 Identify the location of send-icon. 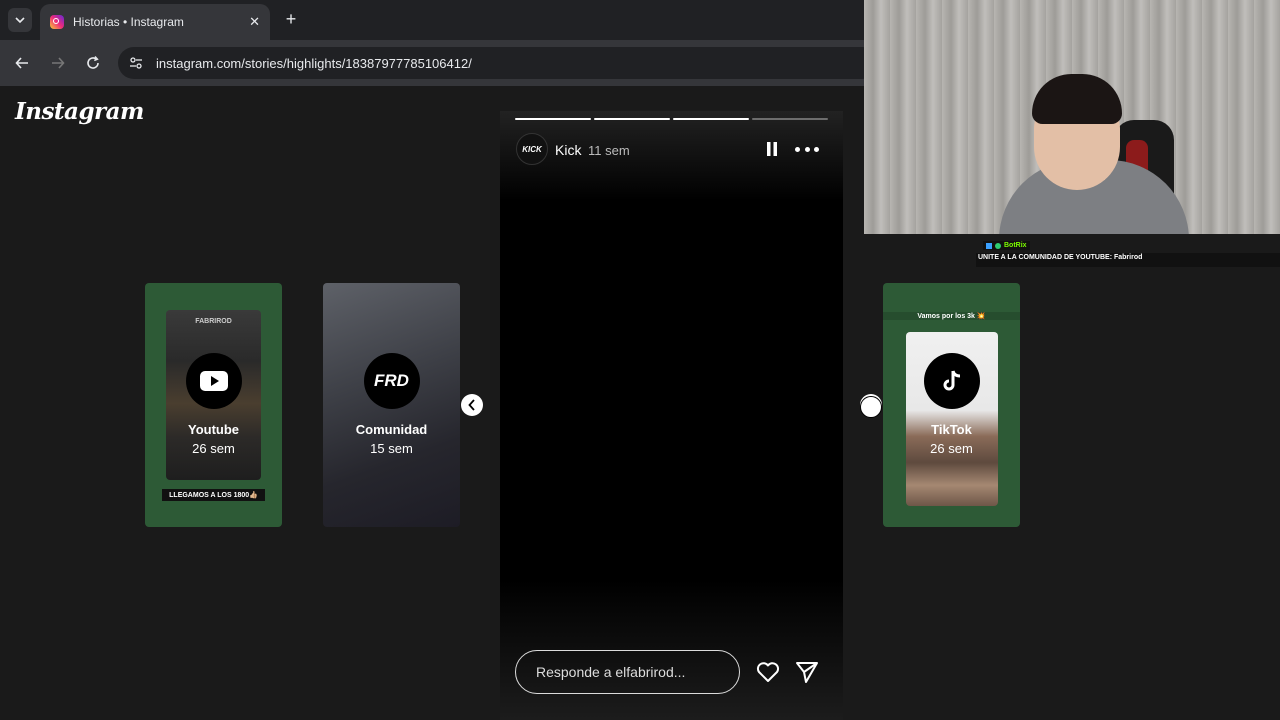
(807, 672).